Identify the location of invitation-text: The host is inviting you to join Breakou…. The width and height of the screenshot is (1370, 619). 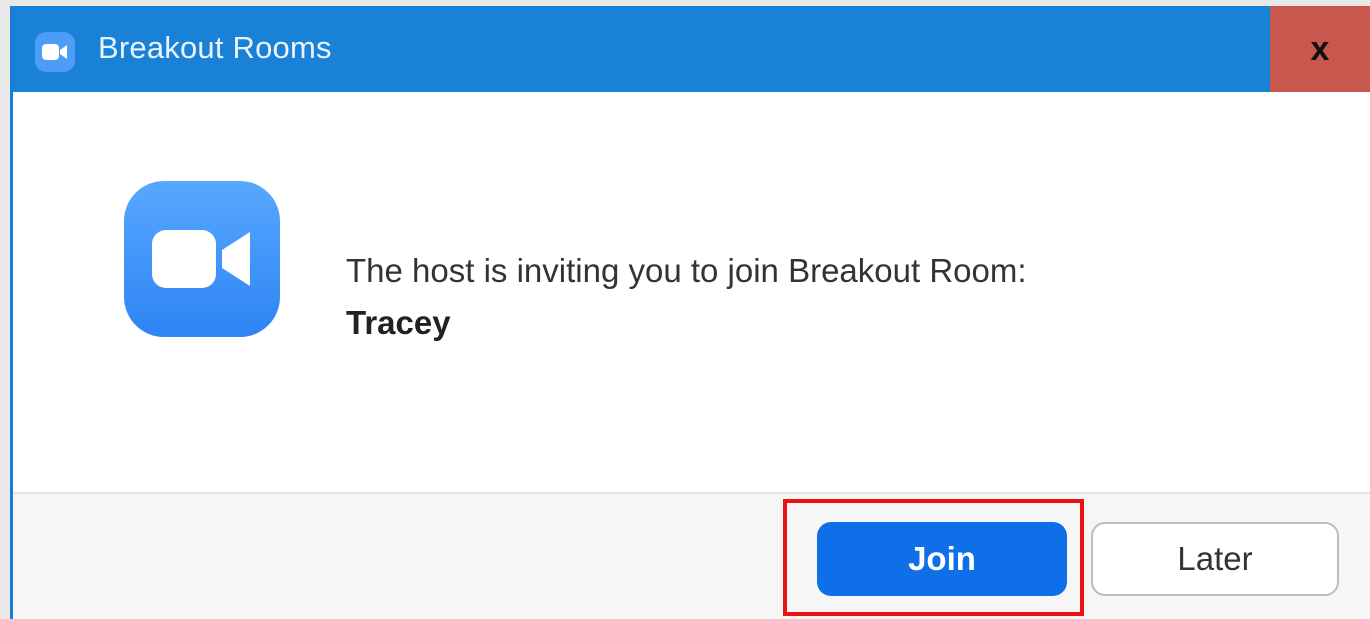
(686, 270).